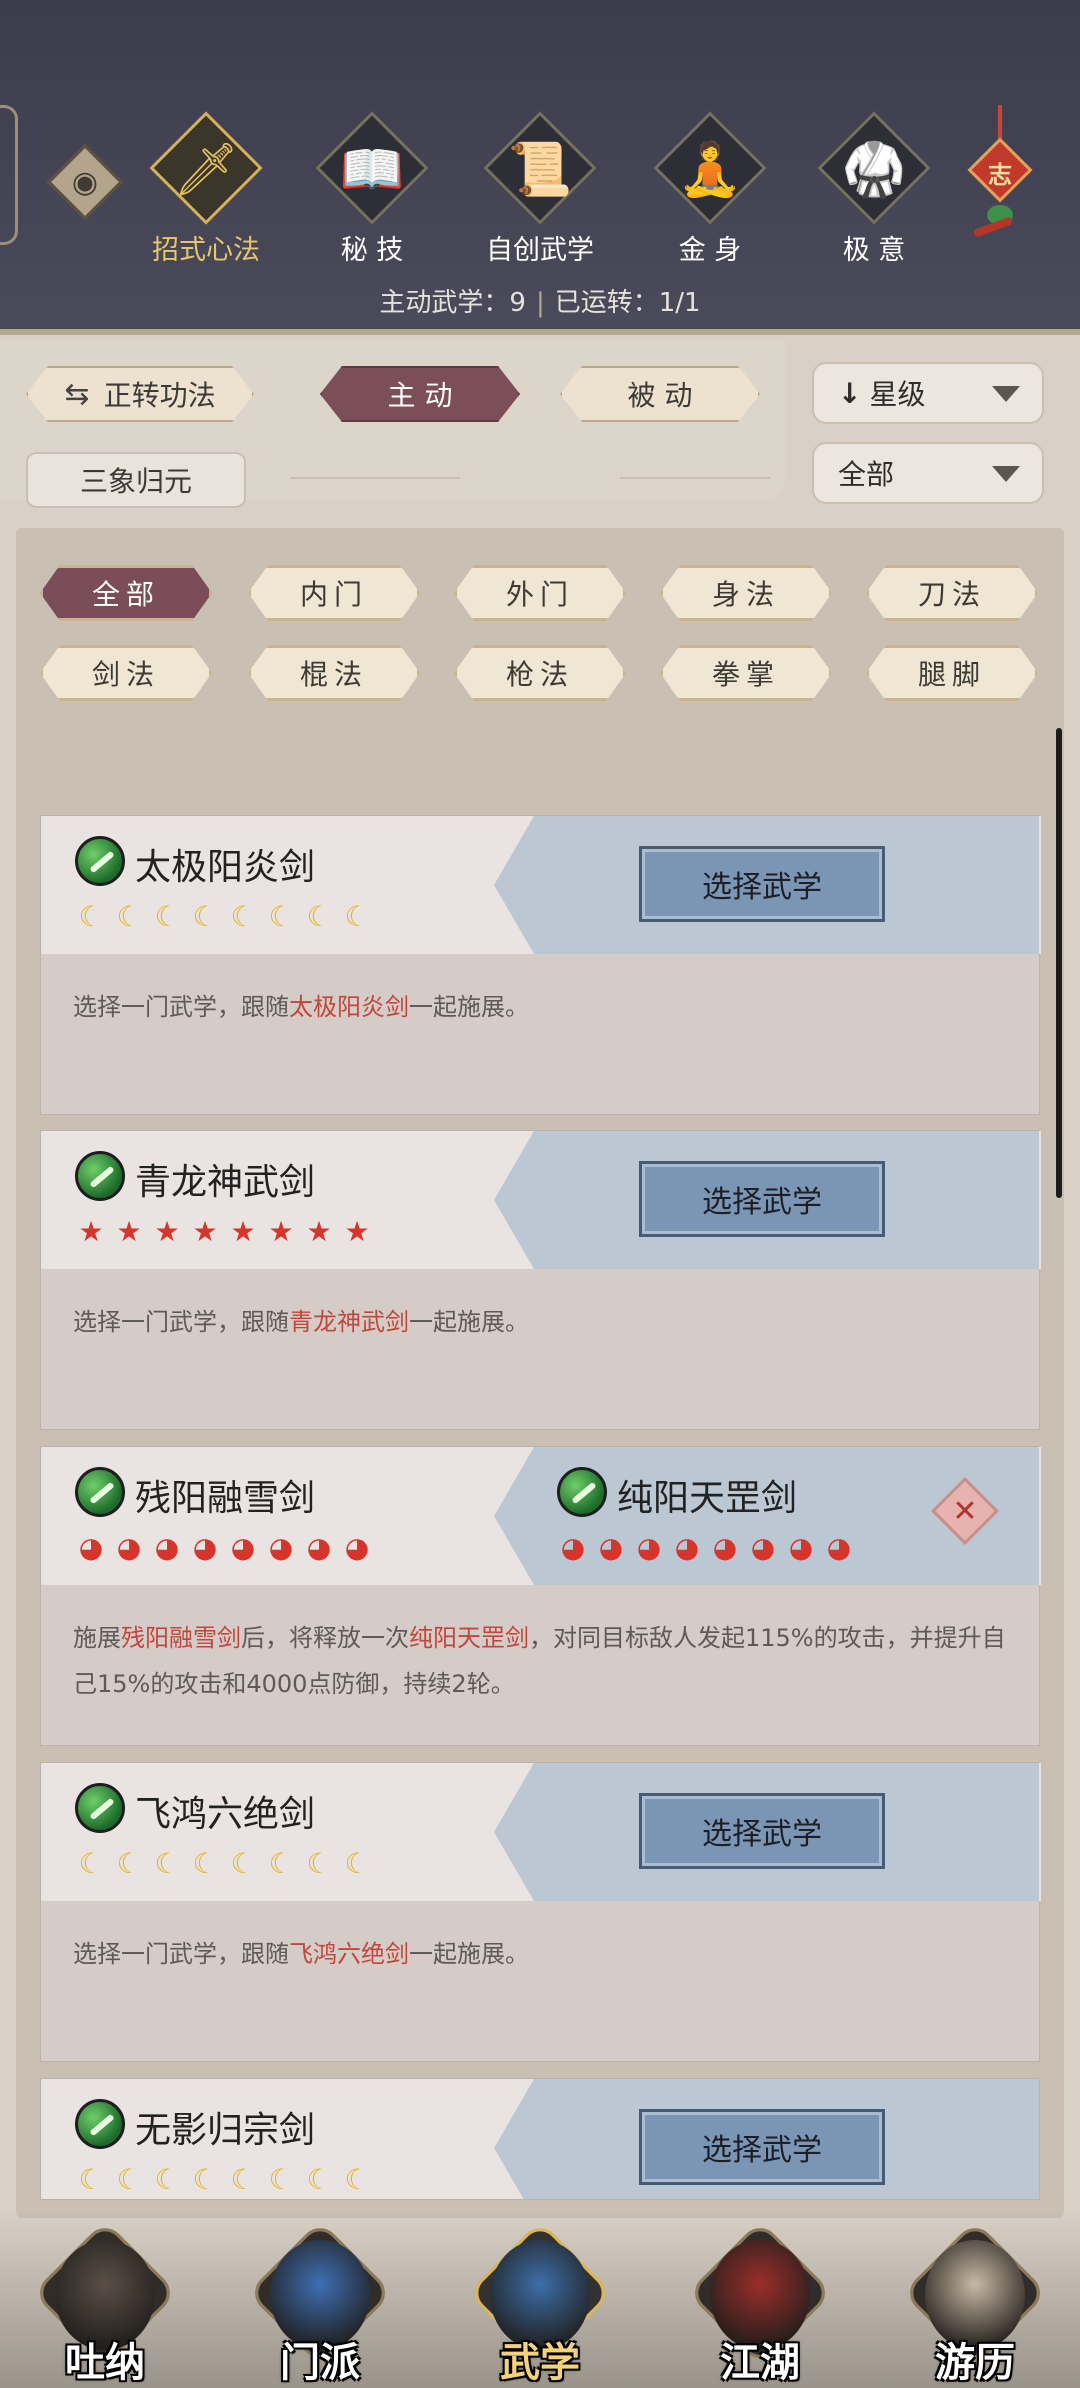 The height and width of the screenshot is (2388, 1080). What do you see at coordinates (126, 593) in the screenshot?
I see `category-all: 全部` at bounding box center [126, 593].